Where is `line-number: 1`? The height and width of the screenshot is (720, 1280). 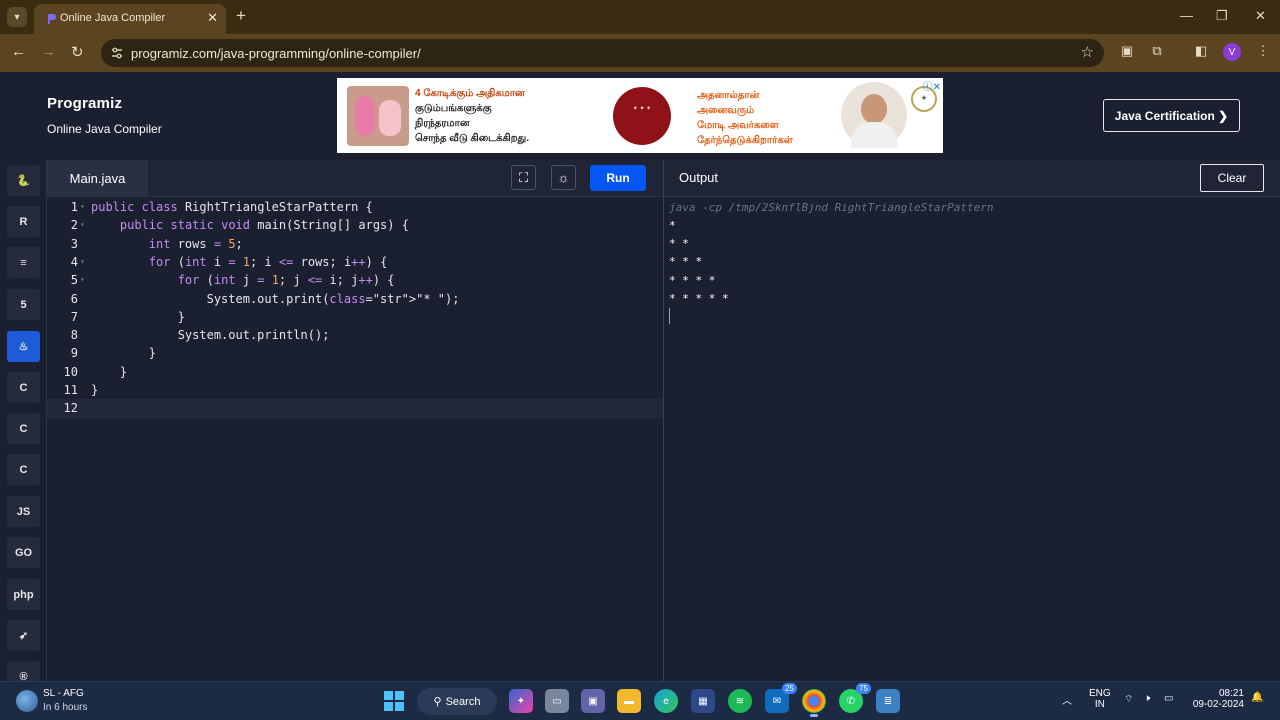
line-number: 1 is located at coordinates (74, 207).